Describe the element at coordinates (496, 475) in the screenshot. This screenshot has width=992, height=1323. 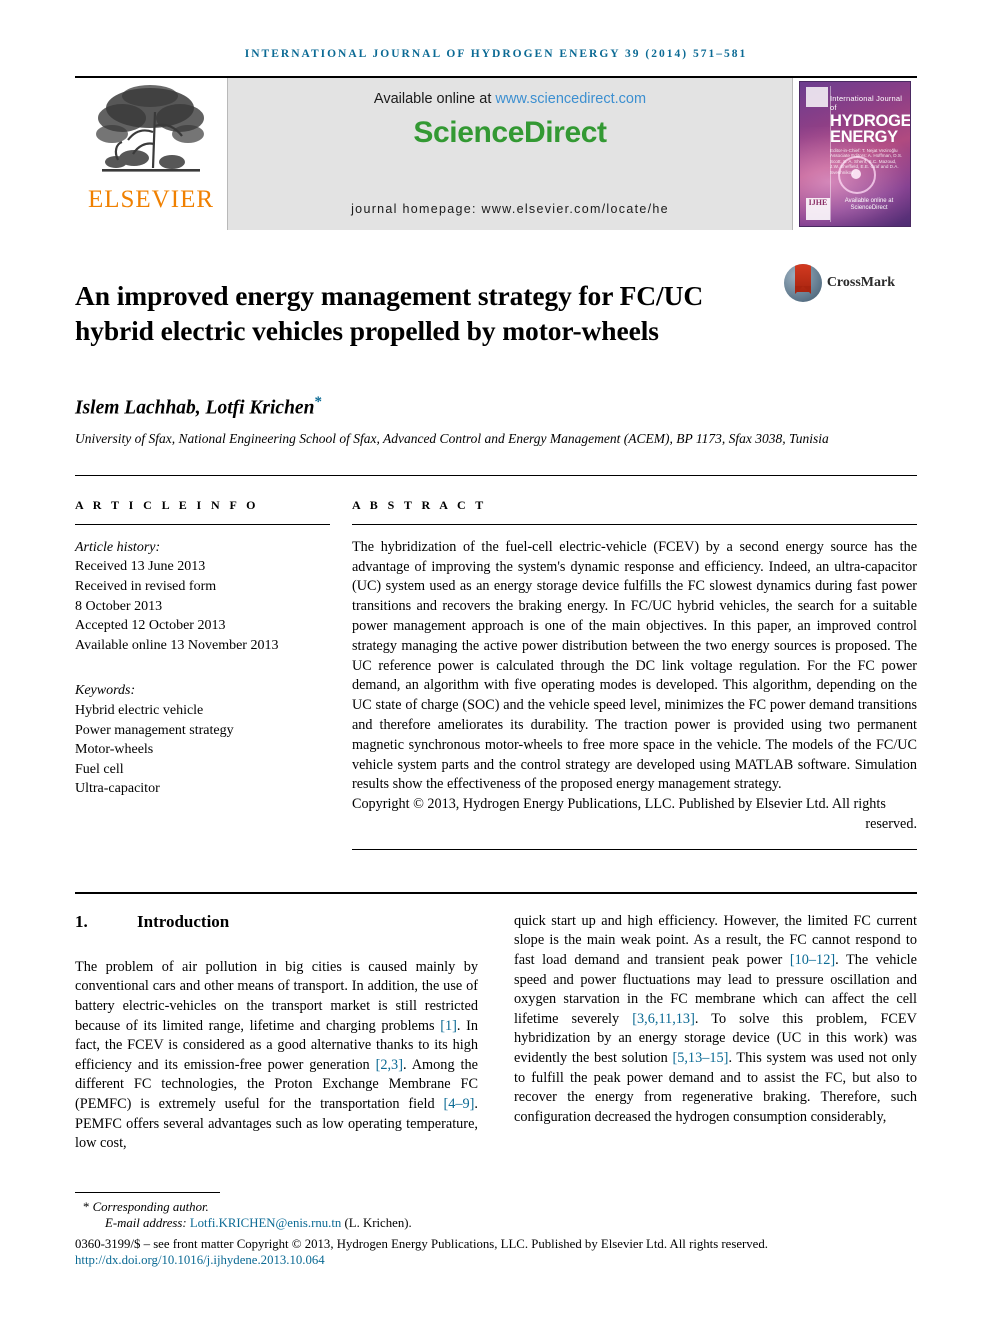
I see `info-top-rule` at that location.